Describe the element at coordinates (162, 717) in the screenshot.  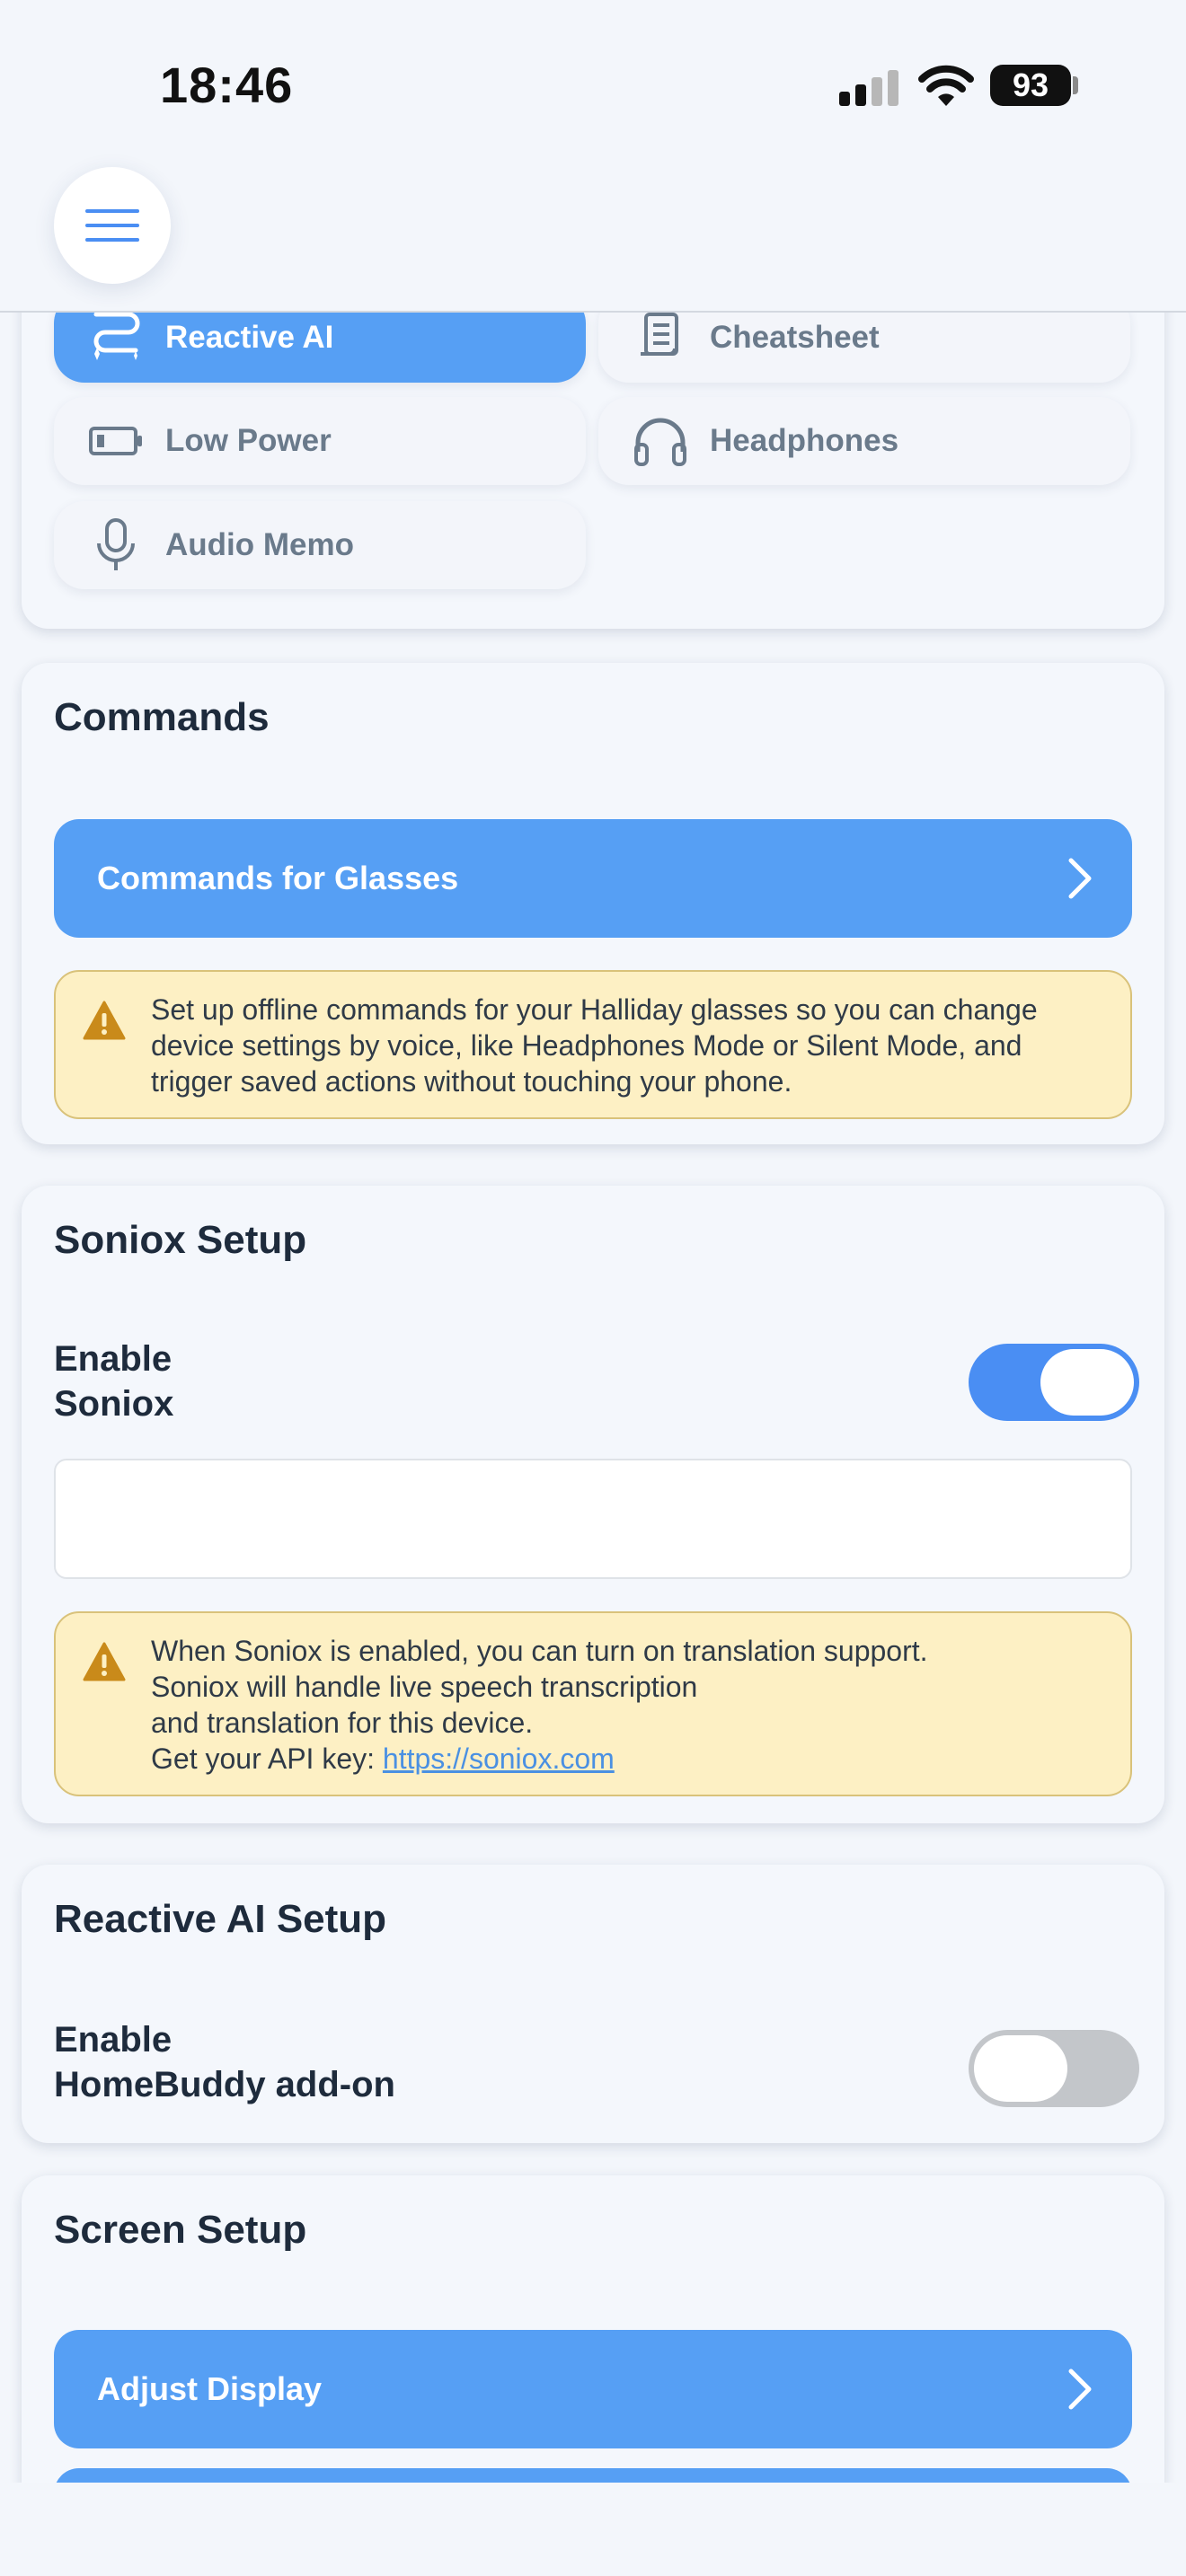
I see `commands-title: Commands` at that location.